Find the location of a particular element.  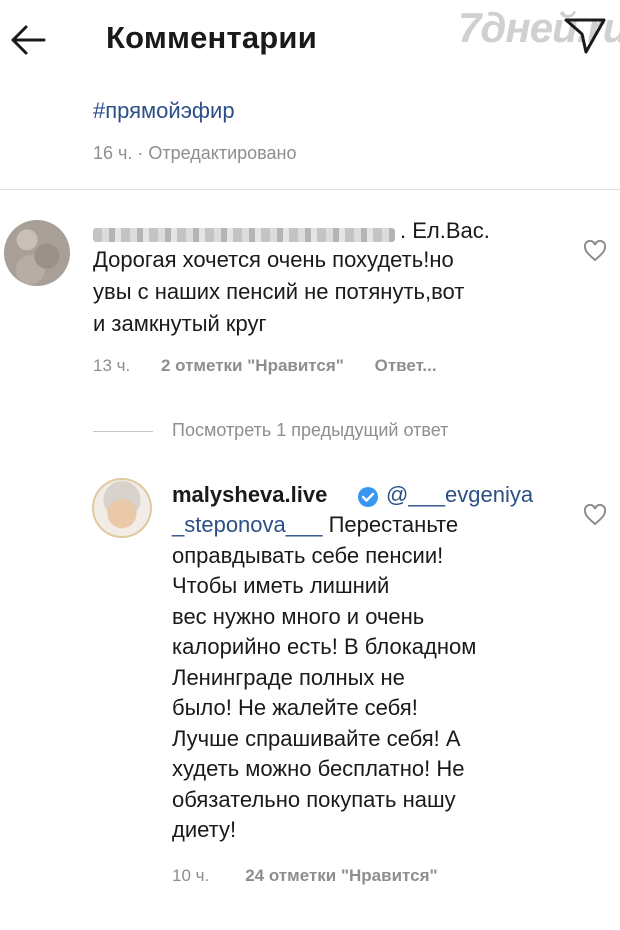

page-title: Комментарии is located at coordinates (211, 37).